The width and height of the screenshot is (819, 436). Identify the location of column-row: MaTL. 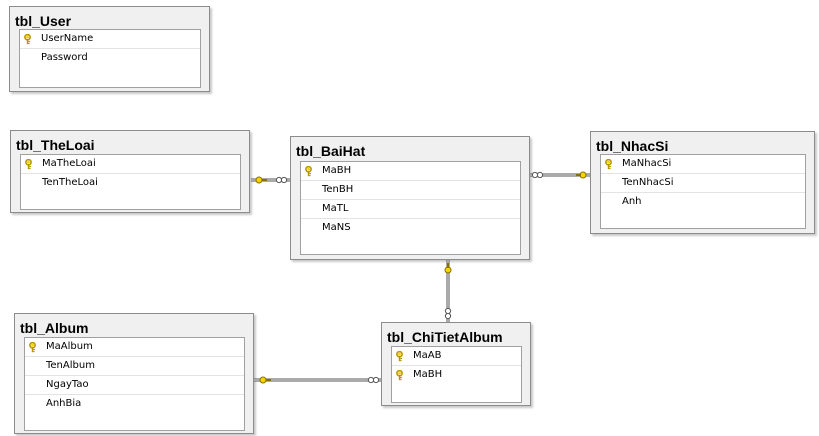
(410, 209).